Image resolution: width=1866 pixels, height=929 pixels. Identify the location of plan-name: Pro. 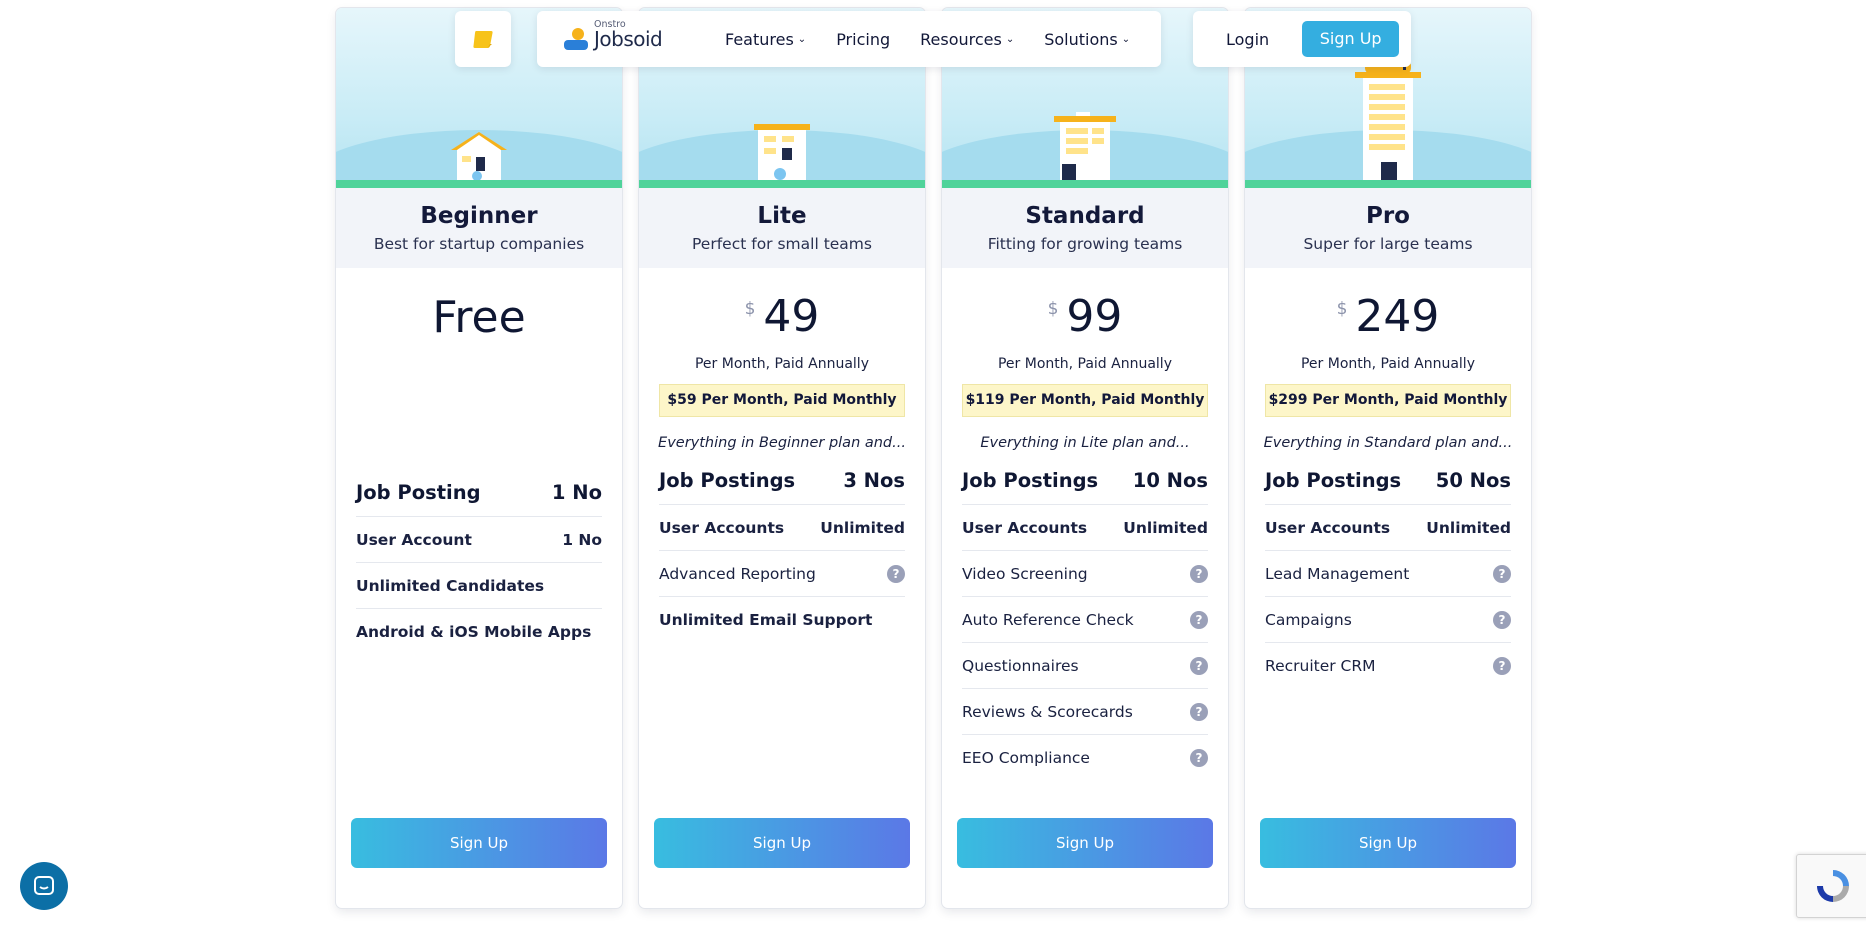
(1387, 216).